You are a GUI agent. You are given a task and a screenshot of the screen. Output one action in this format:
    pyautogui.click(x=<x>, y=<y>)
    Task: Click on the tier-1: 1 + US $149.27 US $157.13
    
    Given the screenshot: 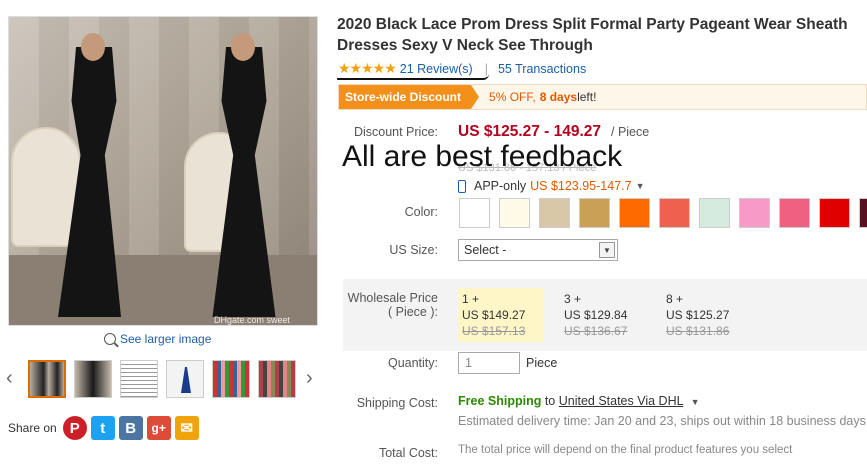 What is the action you would take?
    pyautogui.click(x=501, y=315)
    